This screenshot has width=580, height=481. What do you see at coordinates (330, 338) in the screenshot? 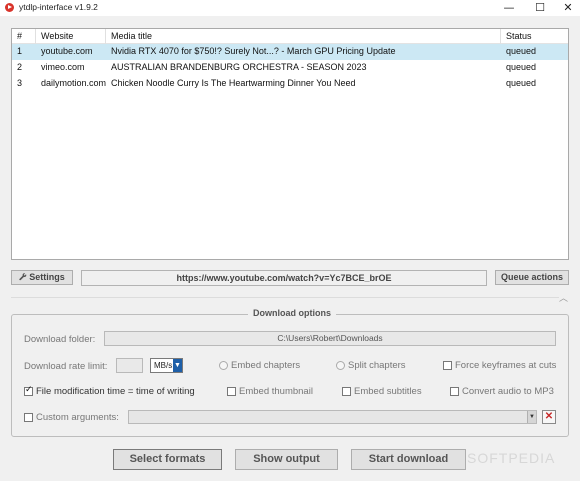
I see `download-folder-field: C:\Users\Robert\Downloads` at bounding box center [330, 338].